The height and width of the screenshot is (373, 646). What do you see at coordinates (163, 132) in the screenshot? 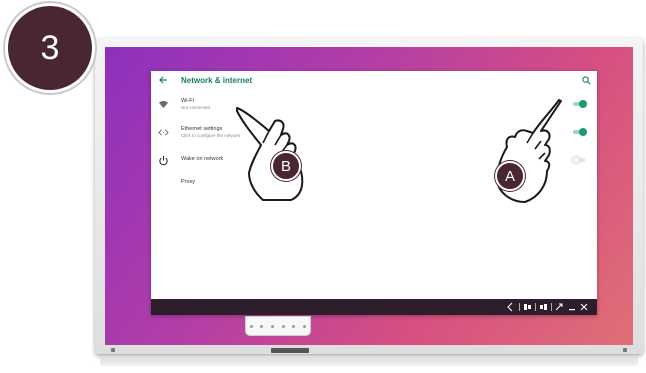
I see `ethernet-icon` at bounding box center [163, 132].